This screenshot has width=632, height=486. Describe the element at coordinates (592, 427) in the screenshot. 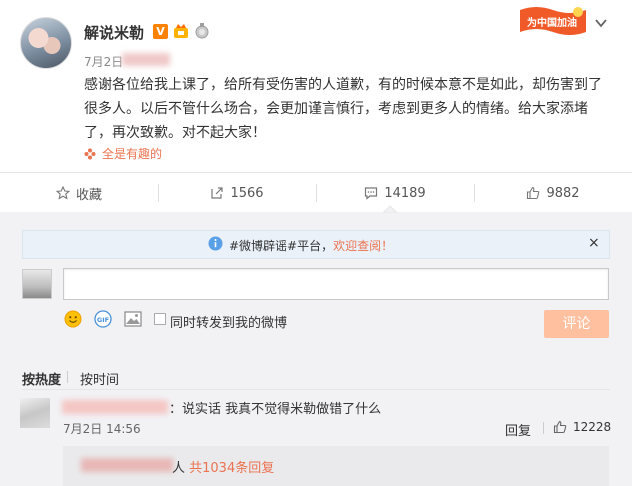

I see `comment-like-count: 12228` at that location.